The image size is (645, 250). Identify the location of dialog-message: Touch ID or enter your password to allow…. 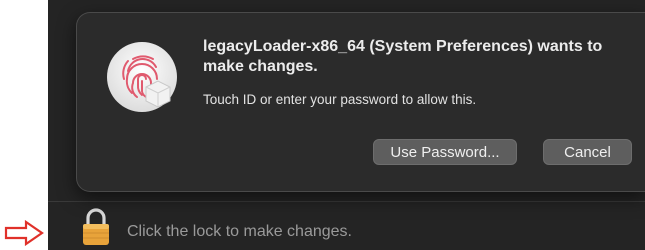
(340, 99).